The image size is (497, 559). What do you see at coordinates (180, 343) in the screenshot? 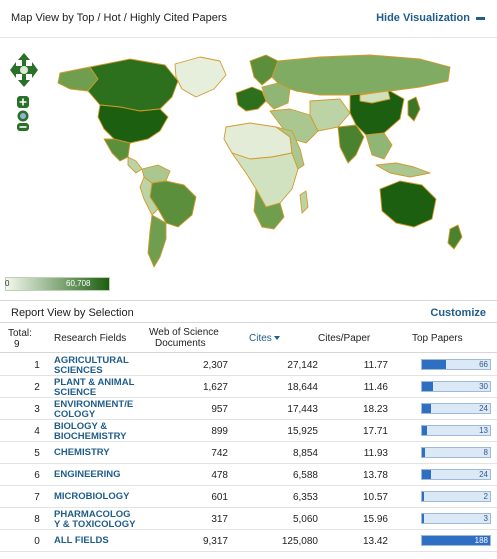
I see `header-docs-line2: Documents` at bounding box center [180, 343].